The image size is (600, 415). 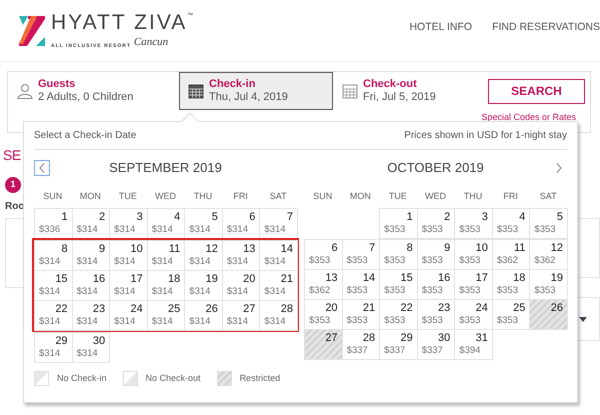 What do you see at coordinates (82, 378) in the screenshot?
I see `legend-label: No Check-in` at bounding box center [82, 378].